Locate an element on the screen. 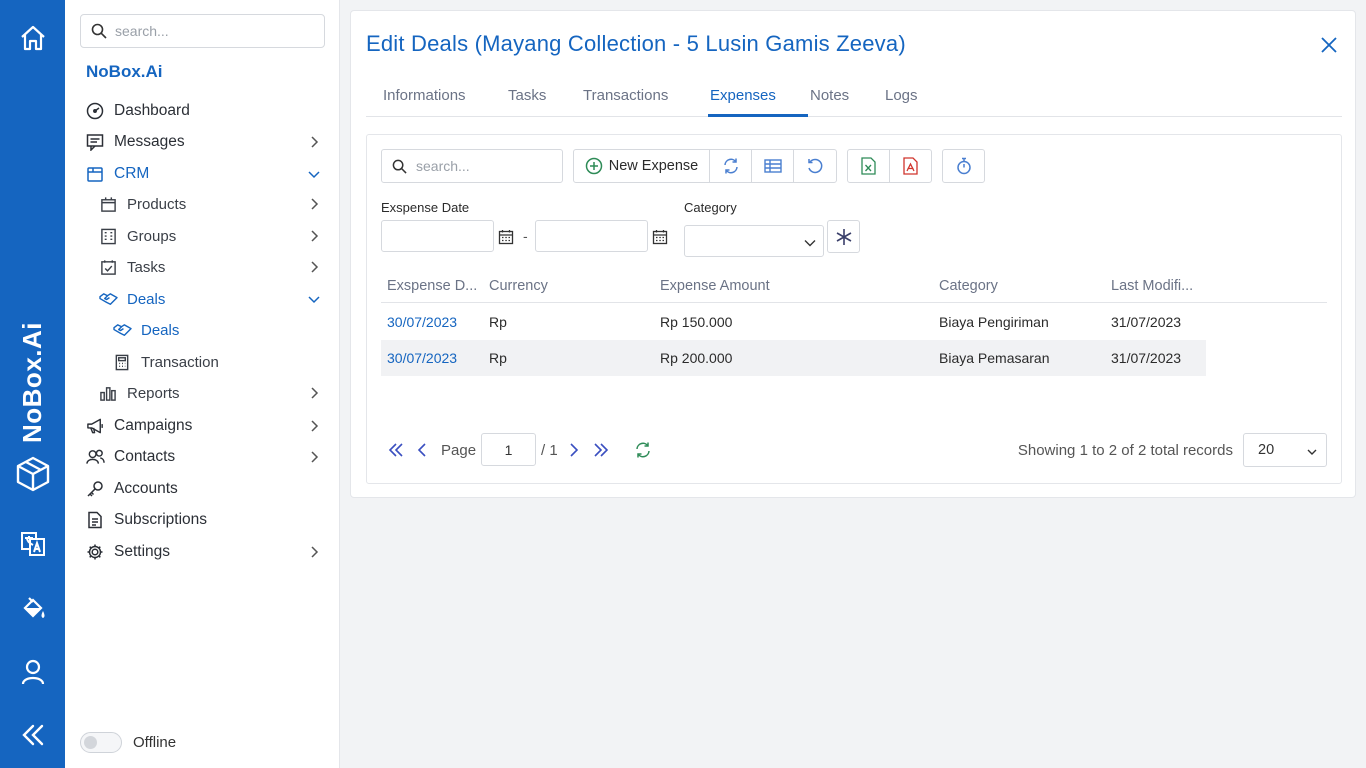 This screenshot has width=1366, height=768. table-icon is located at coordinates (772, 166).